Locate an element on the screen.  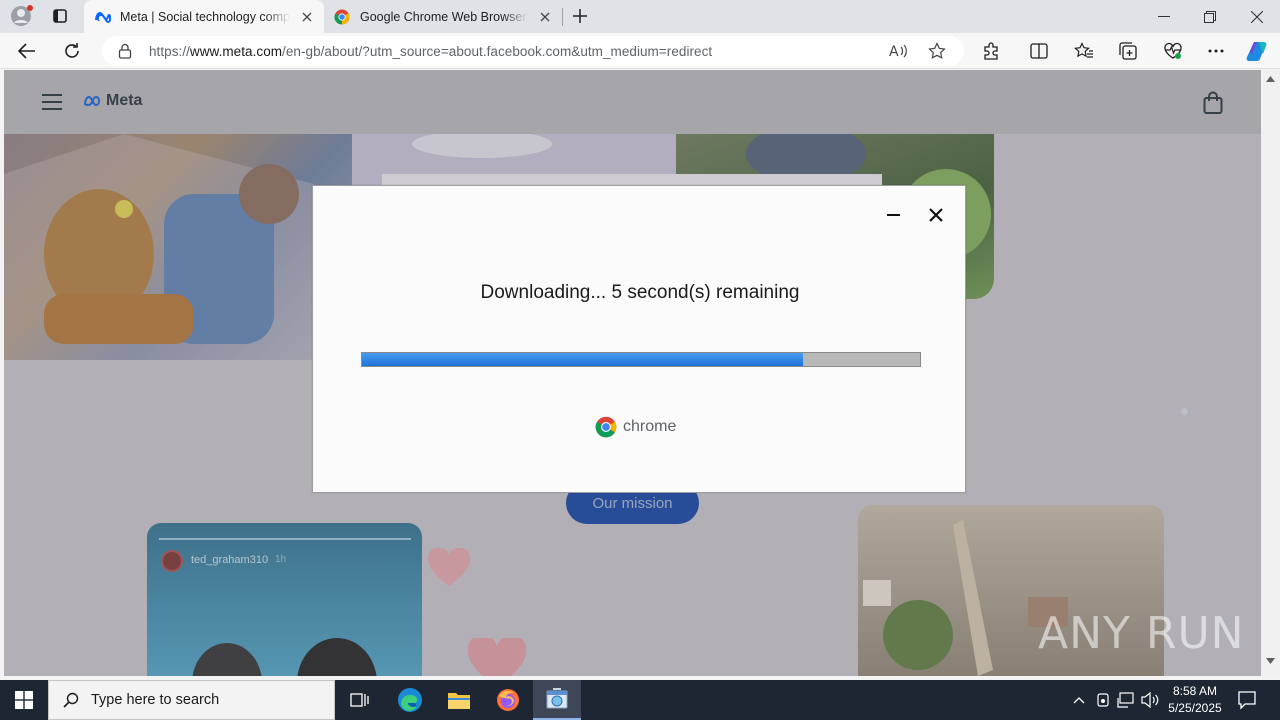
clock-date: 5/25/2025 is located at coordinates (1195, 708).